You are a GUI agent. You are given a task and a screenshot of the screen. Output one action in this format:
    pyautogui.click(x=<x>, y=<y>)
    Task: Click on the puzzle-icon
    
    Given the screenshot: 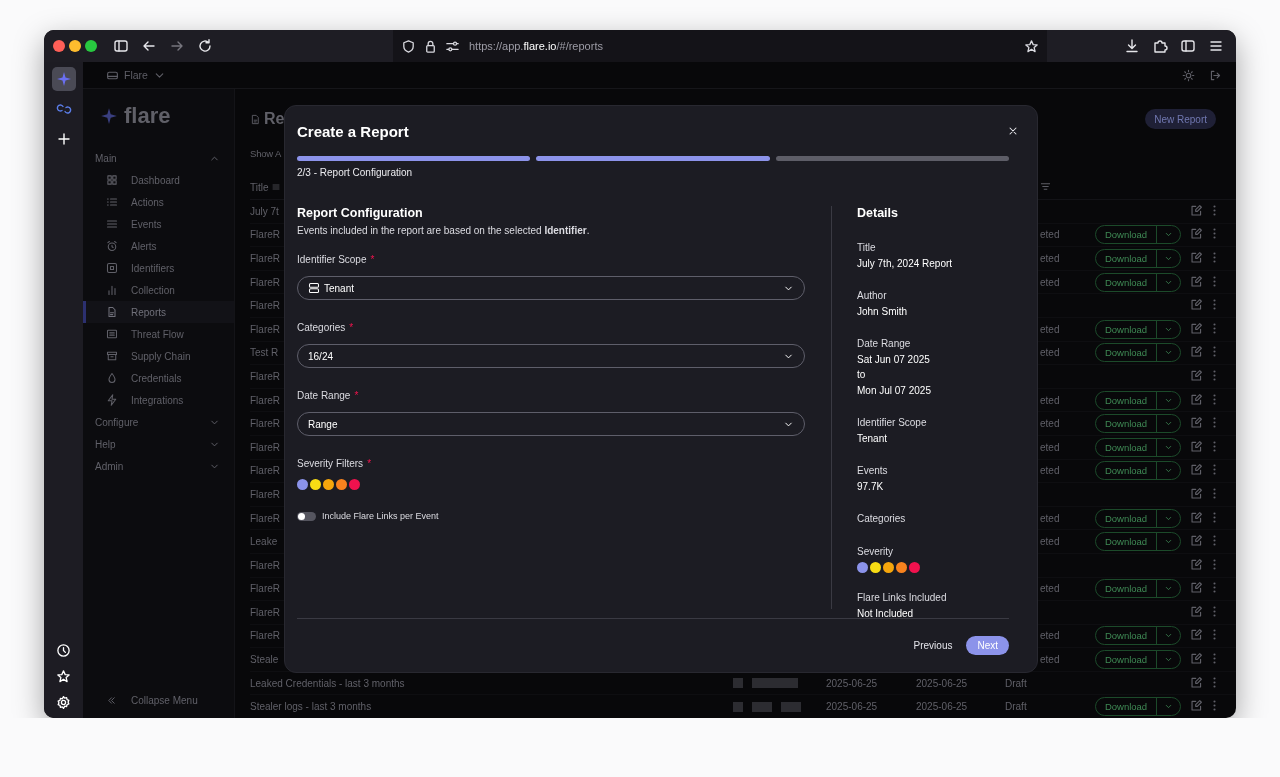 What is the action you would take?
    pyautogui.click(x=1160, y=46)
    